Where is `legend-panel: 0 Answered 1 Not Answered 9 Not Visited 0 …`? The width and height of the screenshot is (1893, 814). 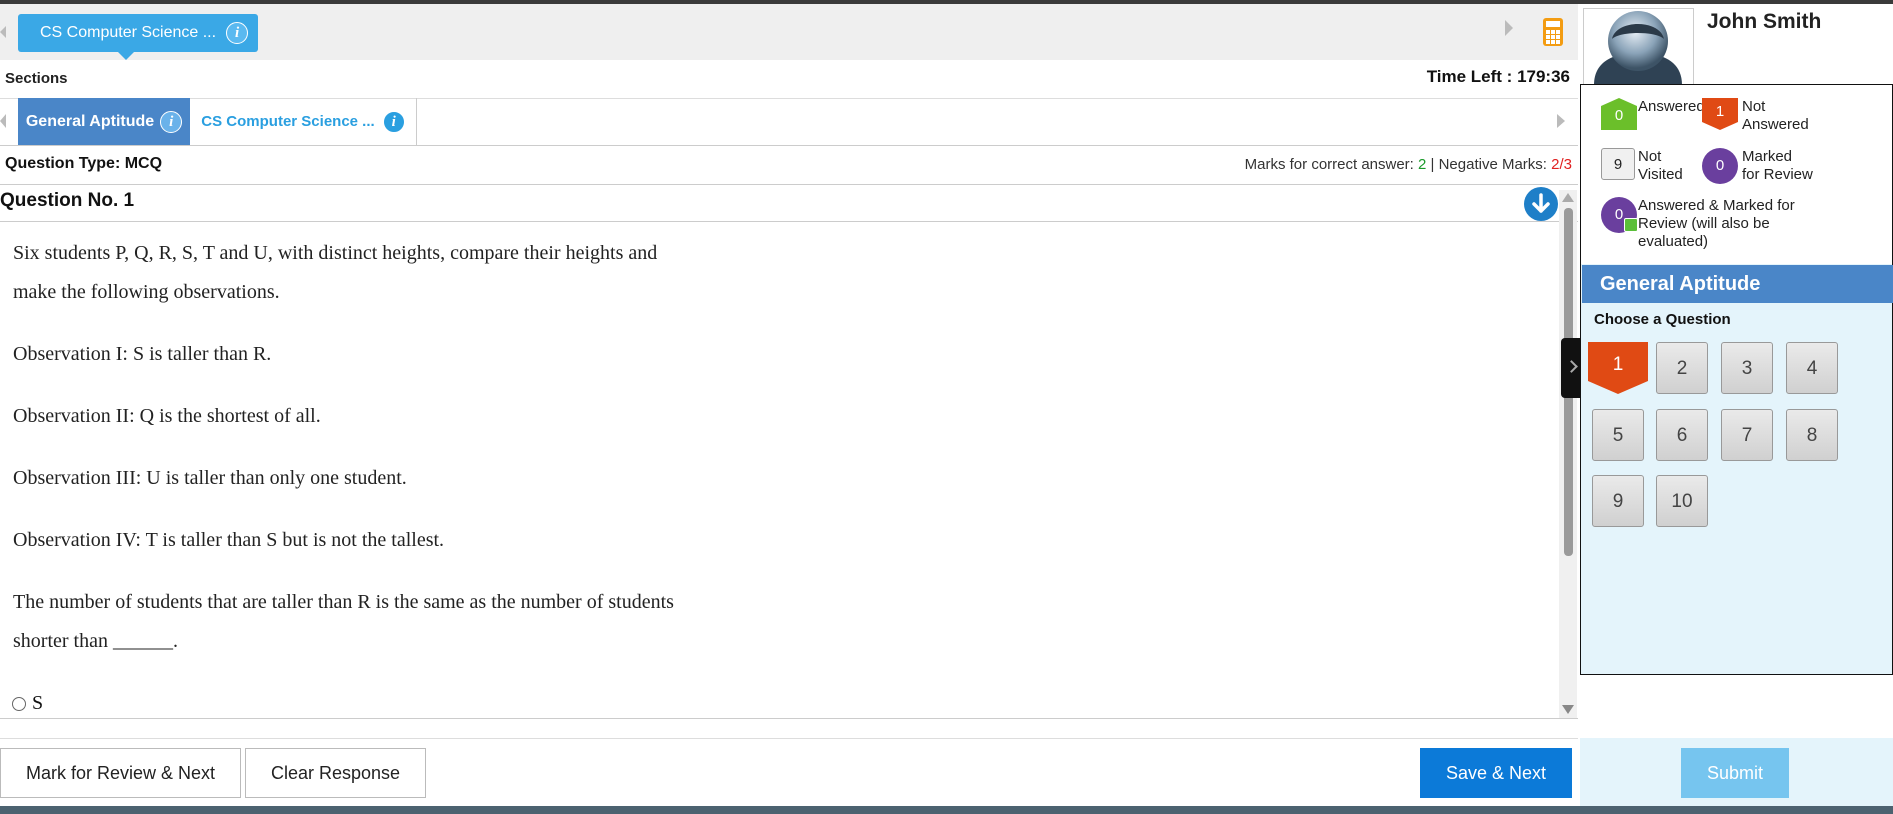
legend-panel: 0 Answered 1 Not Answered 9 Not Visited 0 … is located at coordinates (1736, 174).